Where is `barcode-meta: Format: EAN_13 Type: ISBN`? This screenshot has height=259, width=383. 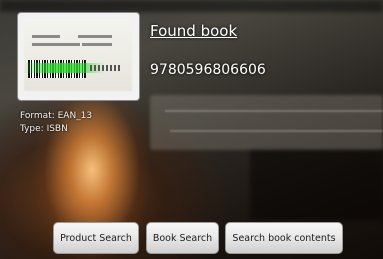 barcode-meta: Format: EAN_13 Type: ISBN is located at coordinates (56, 123).